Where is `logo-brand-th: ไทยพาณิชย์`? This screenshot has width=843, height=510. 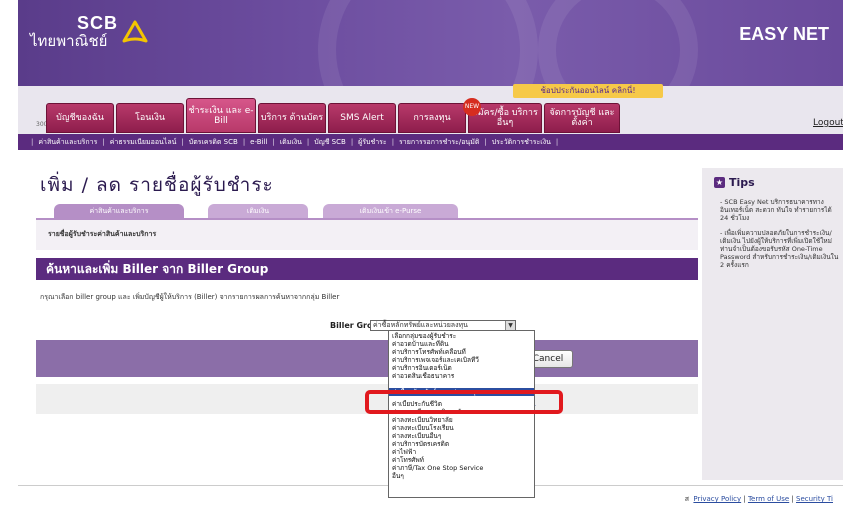
logo-brand-th: ไทยพาณิชย์ is located at coordinates (69, 41).